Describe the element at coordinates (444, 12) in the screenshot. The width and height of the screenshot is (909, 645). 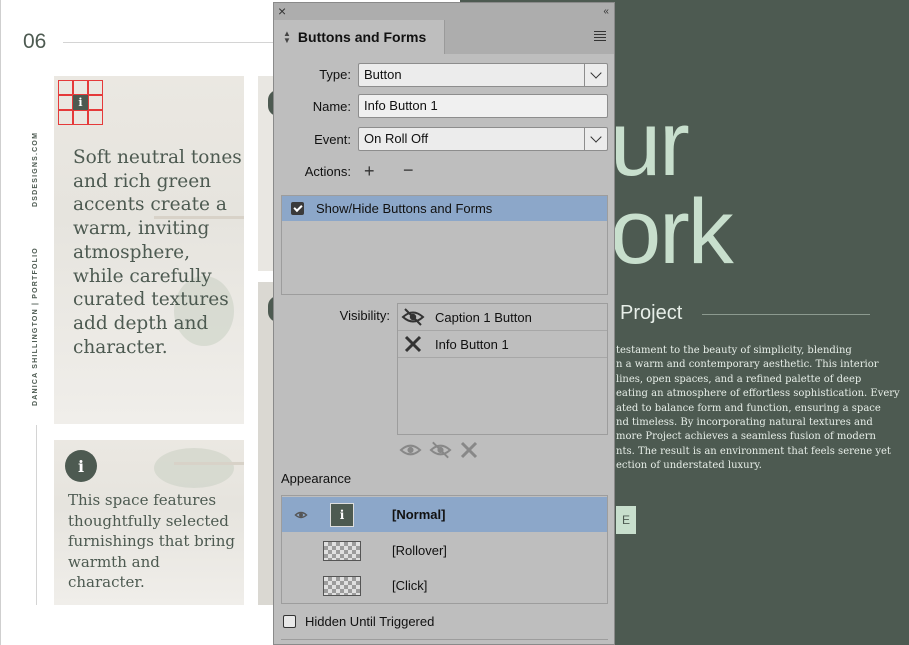
I see `panel-titlebar: × ‹‹` at that location.